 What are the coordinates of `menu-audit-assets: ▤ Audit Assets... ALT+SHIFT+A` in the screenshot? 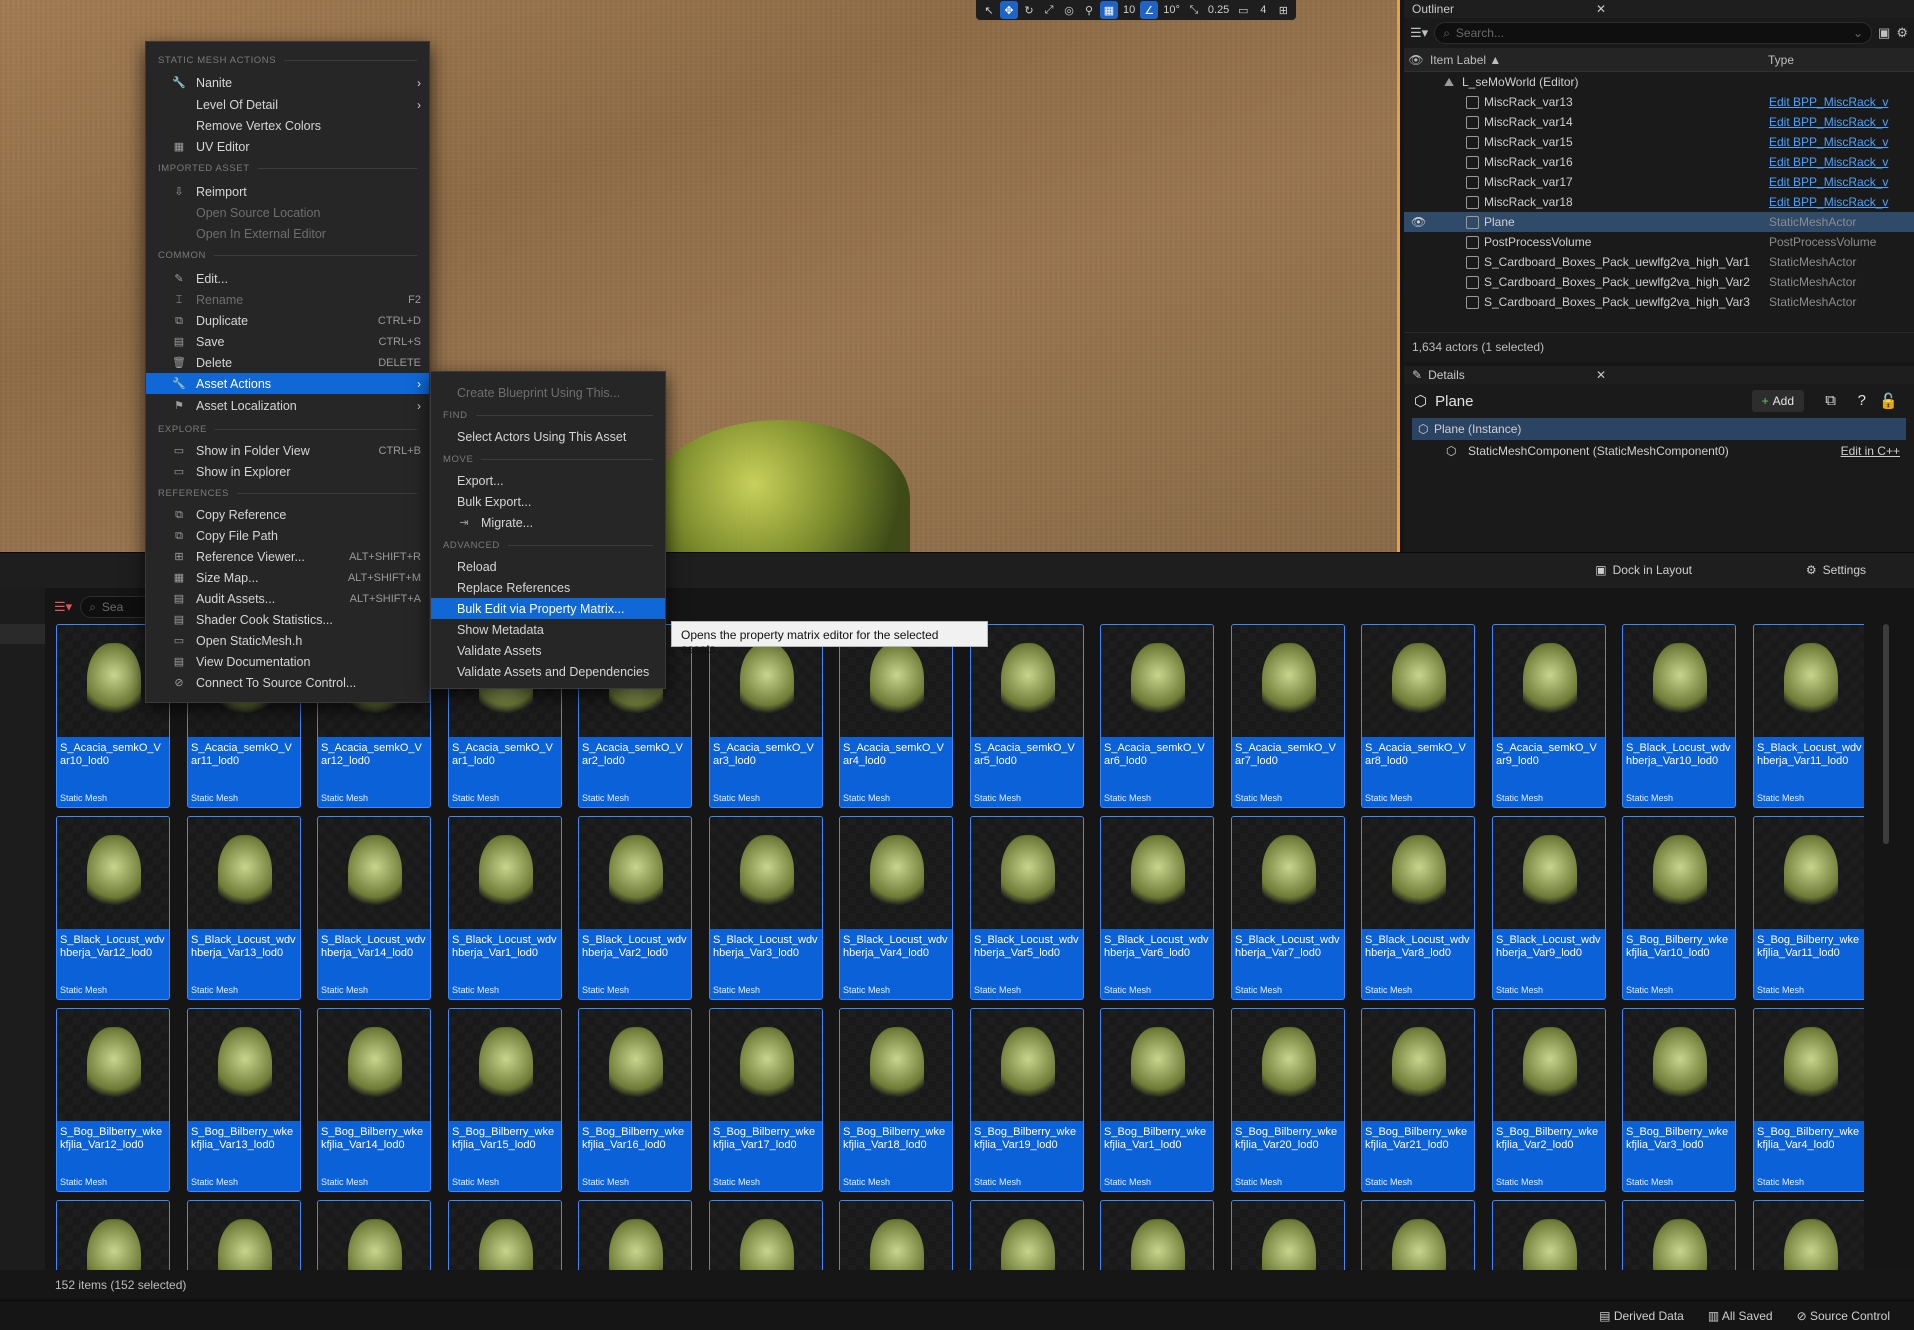 It's located at (287, 598).